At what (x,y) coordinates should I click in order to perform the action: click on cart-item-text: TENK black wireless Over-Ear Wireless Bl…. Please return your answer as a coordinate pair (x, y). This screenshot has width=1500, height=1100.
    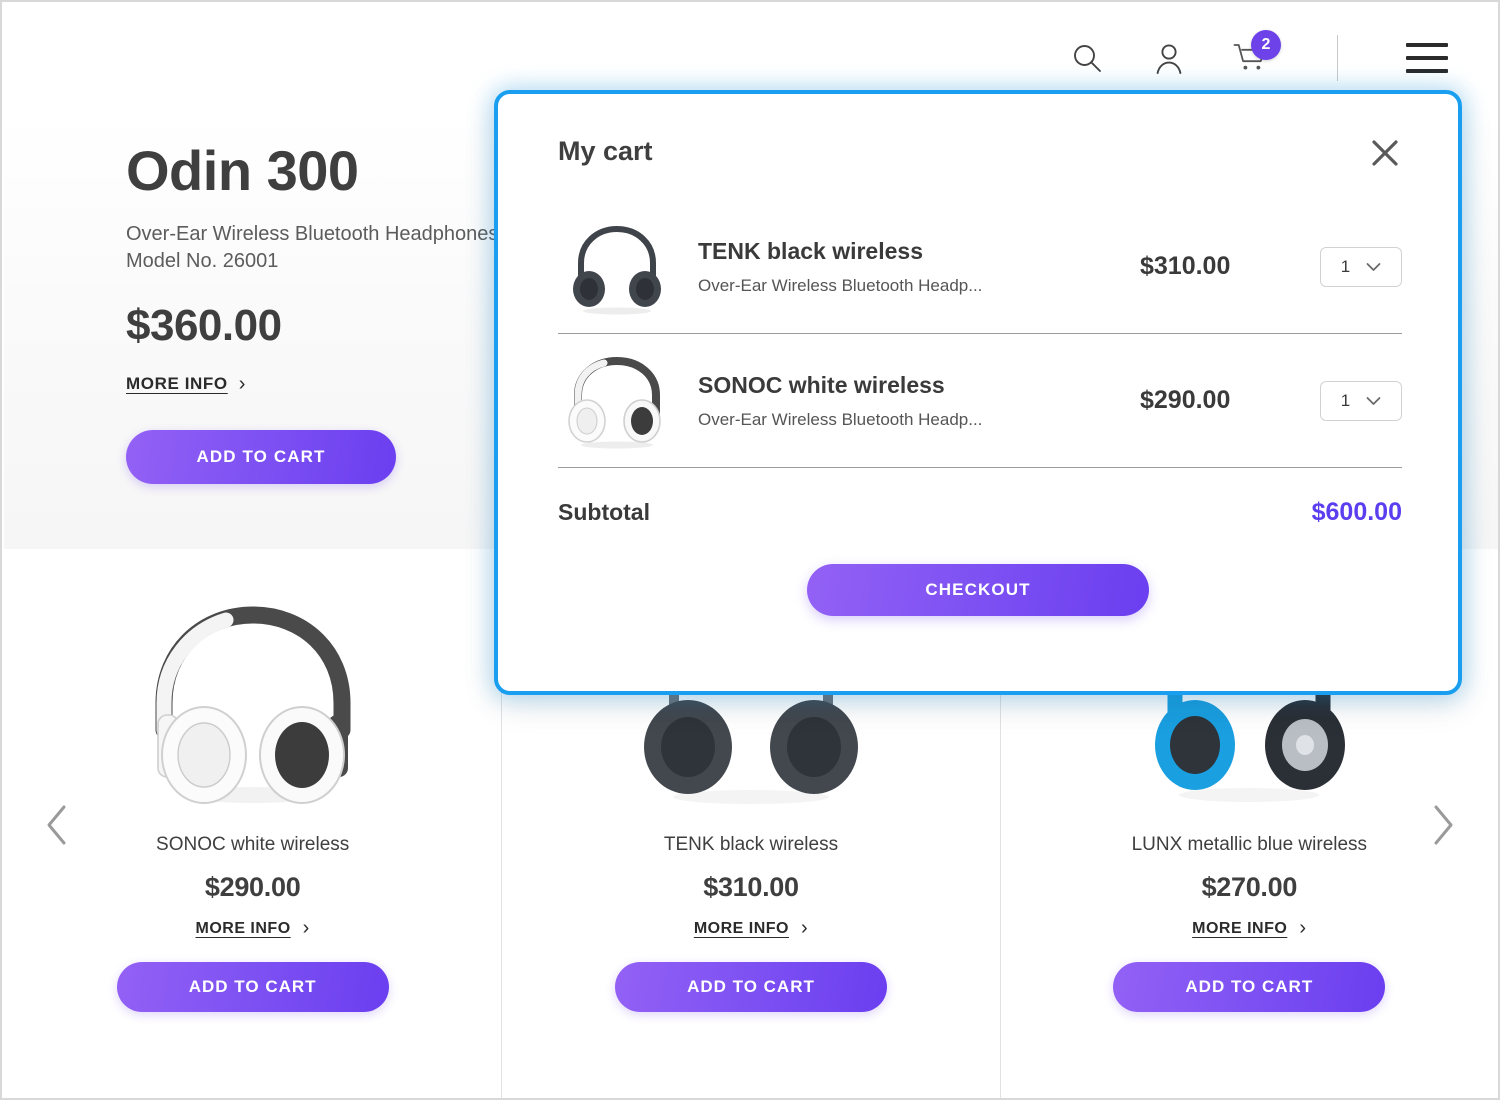
    Looking at the image, I should click on (903, 267).